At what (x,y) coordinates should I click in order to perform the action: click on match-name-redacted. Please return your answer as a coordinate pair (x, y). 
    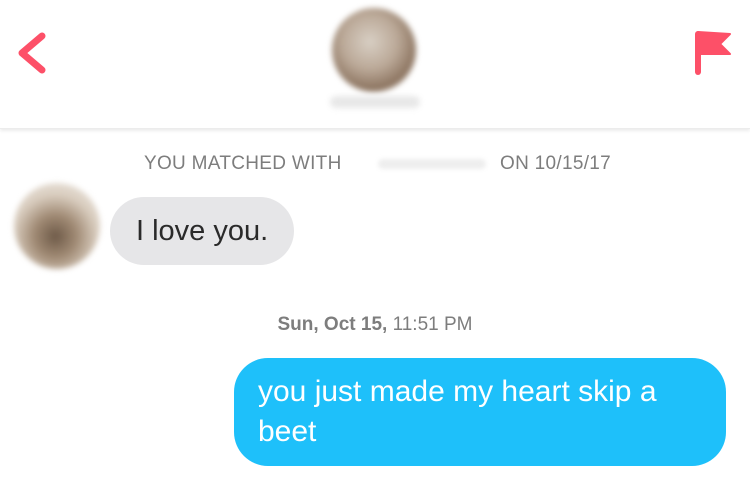
    Looking at the image, I should click on (375, 102).